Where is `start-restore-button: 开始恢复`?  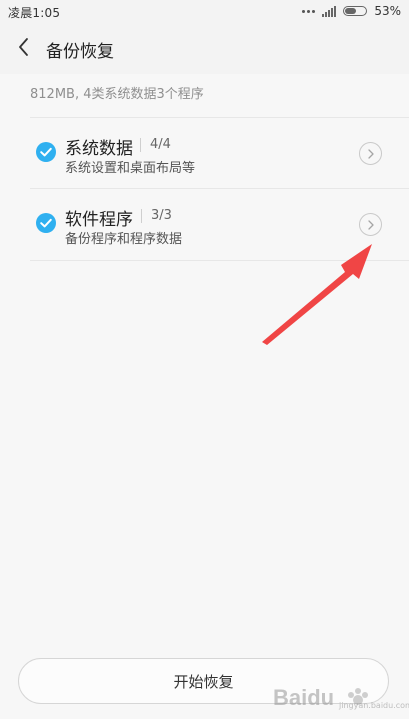
start-restore-button: 开始恢复 is located at coordinates (203, 681).